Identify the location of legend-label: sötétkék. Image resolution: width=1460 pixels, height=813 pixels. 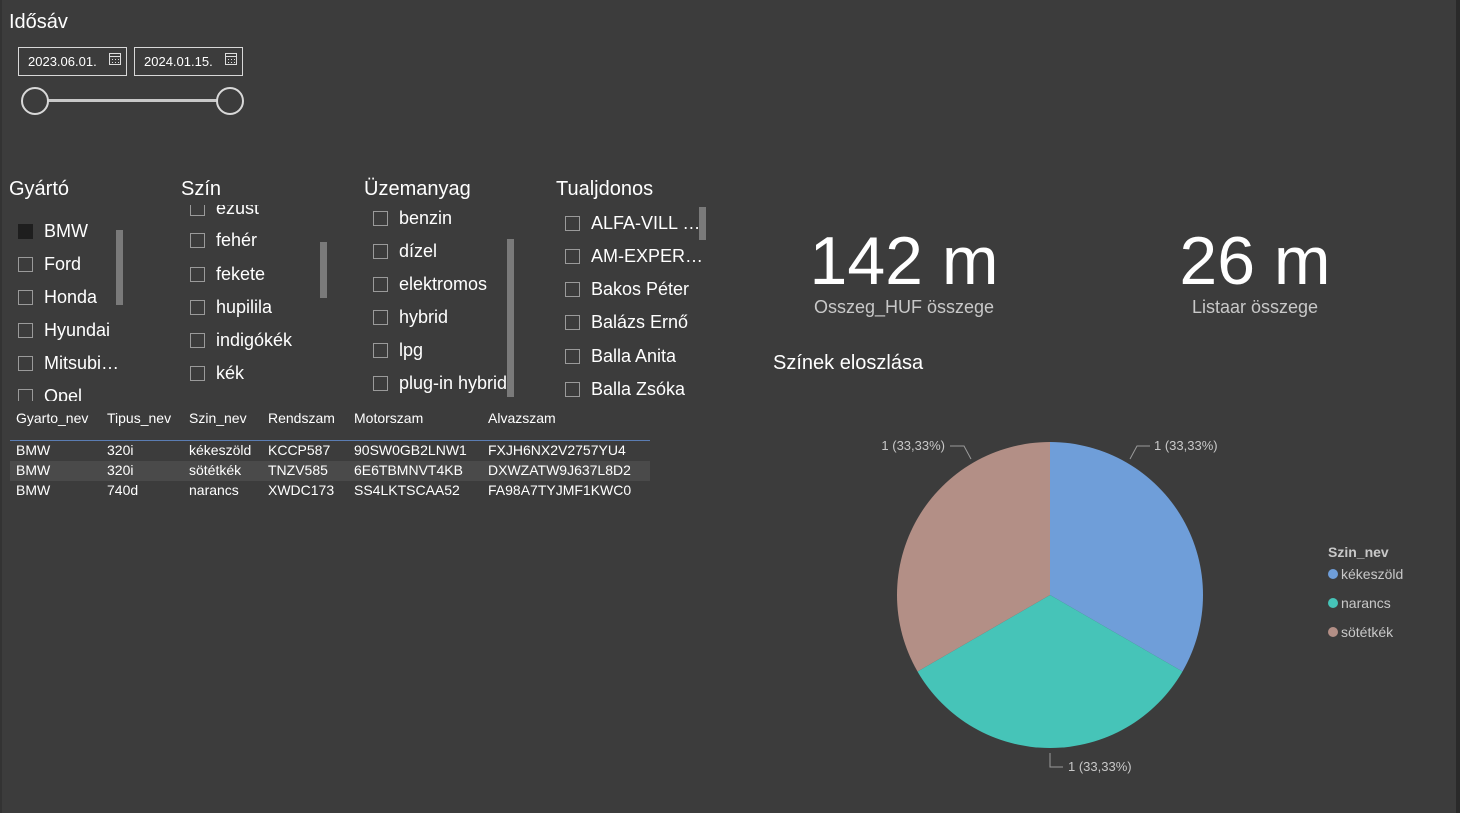
(1367, 632).